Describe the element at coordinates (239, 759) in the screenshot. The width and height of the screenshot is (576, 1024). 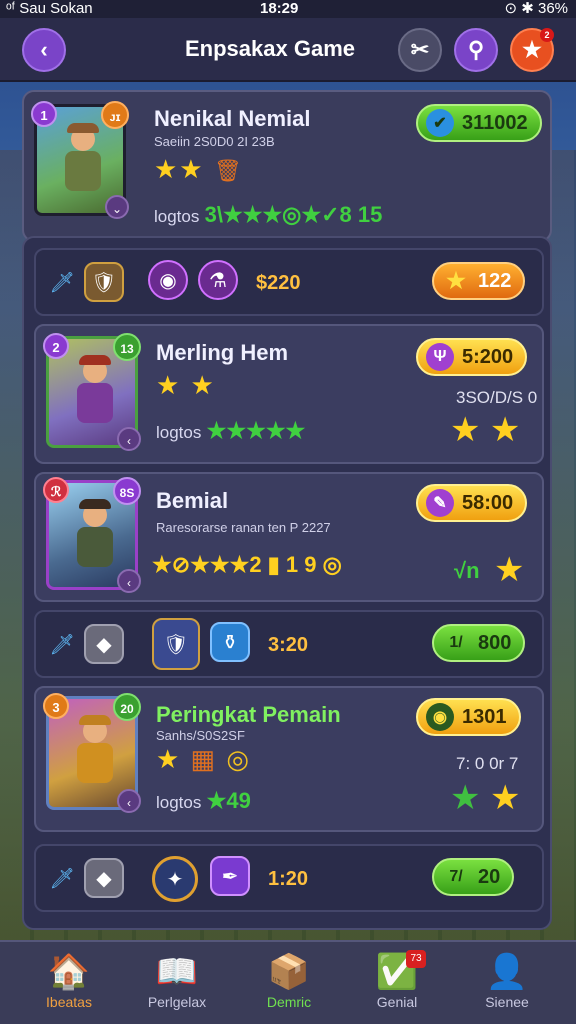
I see `coin-icon: ◎` at that location.